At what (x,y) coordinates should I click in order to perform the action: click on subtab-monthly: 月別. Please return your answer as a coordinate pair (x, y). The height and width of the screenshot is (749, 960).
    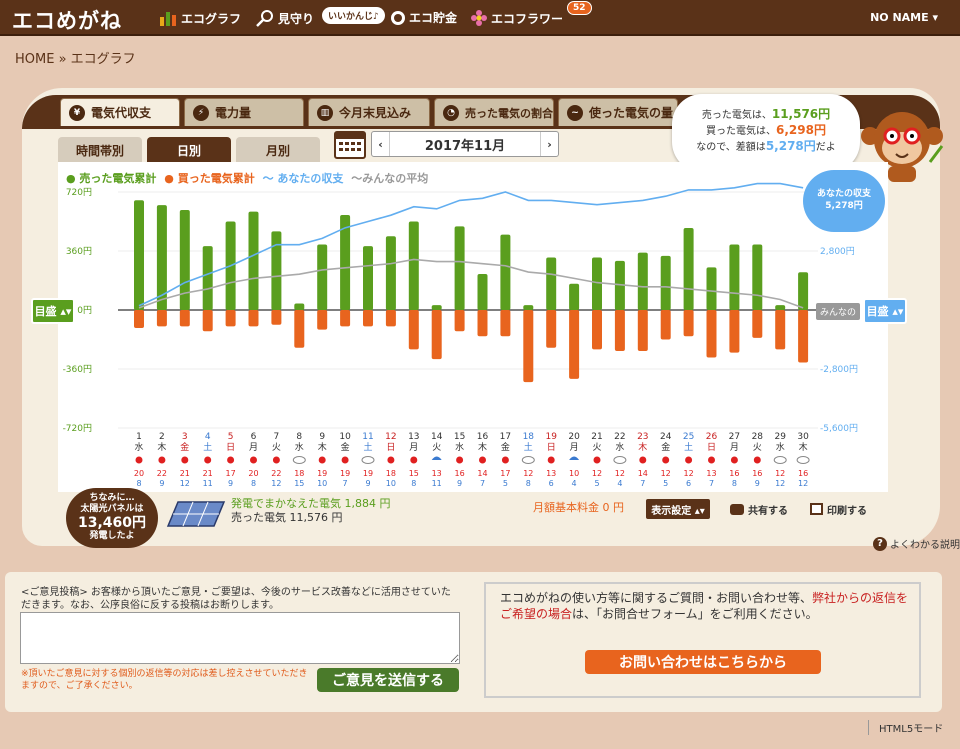
    Looking at the image, I should click on (278, 150).